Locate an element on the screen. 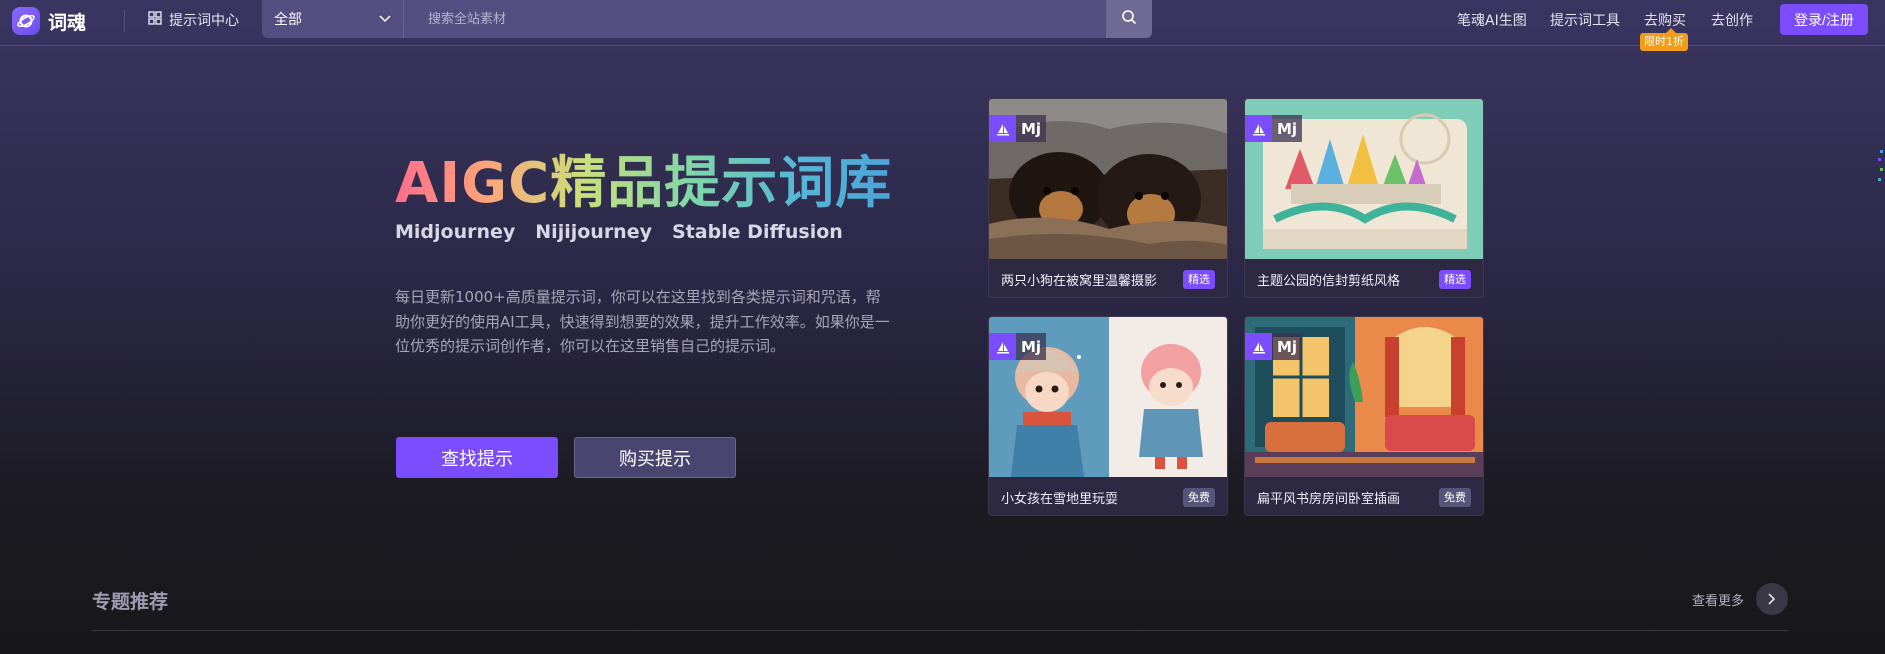 Image resolution: width=1885 pixels, height=654 pixels. hero-models: Midjourney Nijijourney Stable Diffusion is located at coordinates (619, 232).